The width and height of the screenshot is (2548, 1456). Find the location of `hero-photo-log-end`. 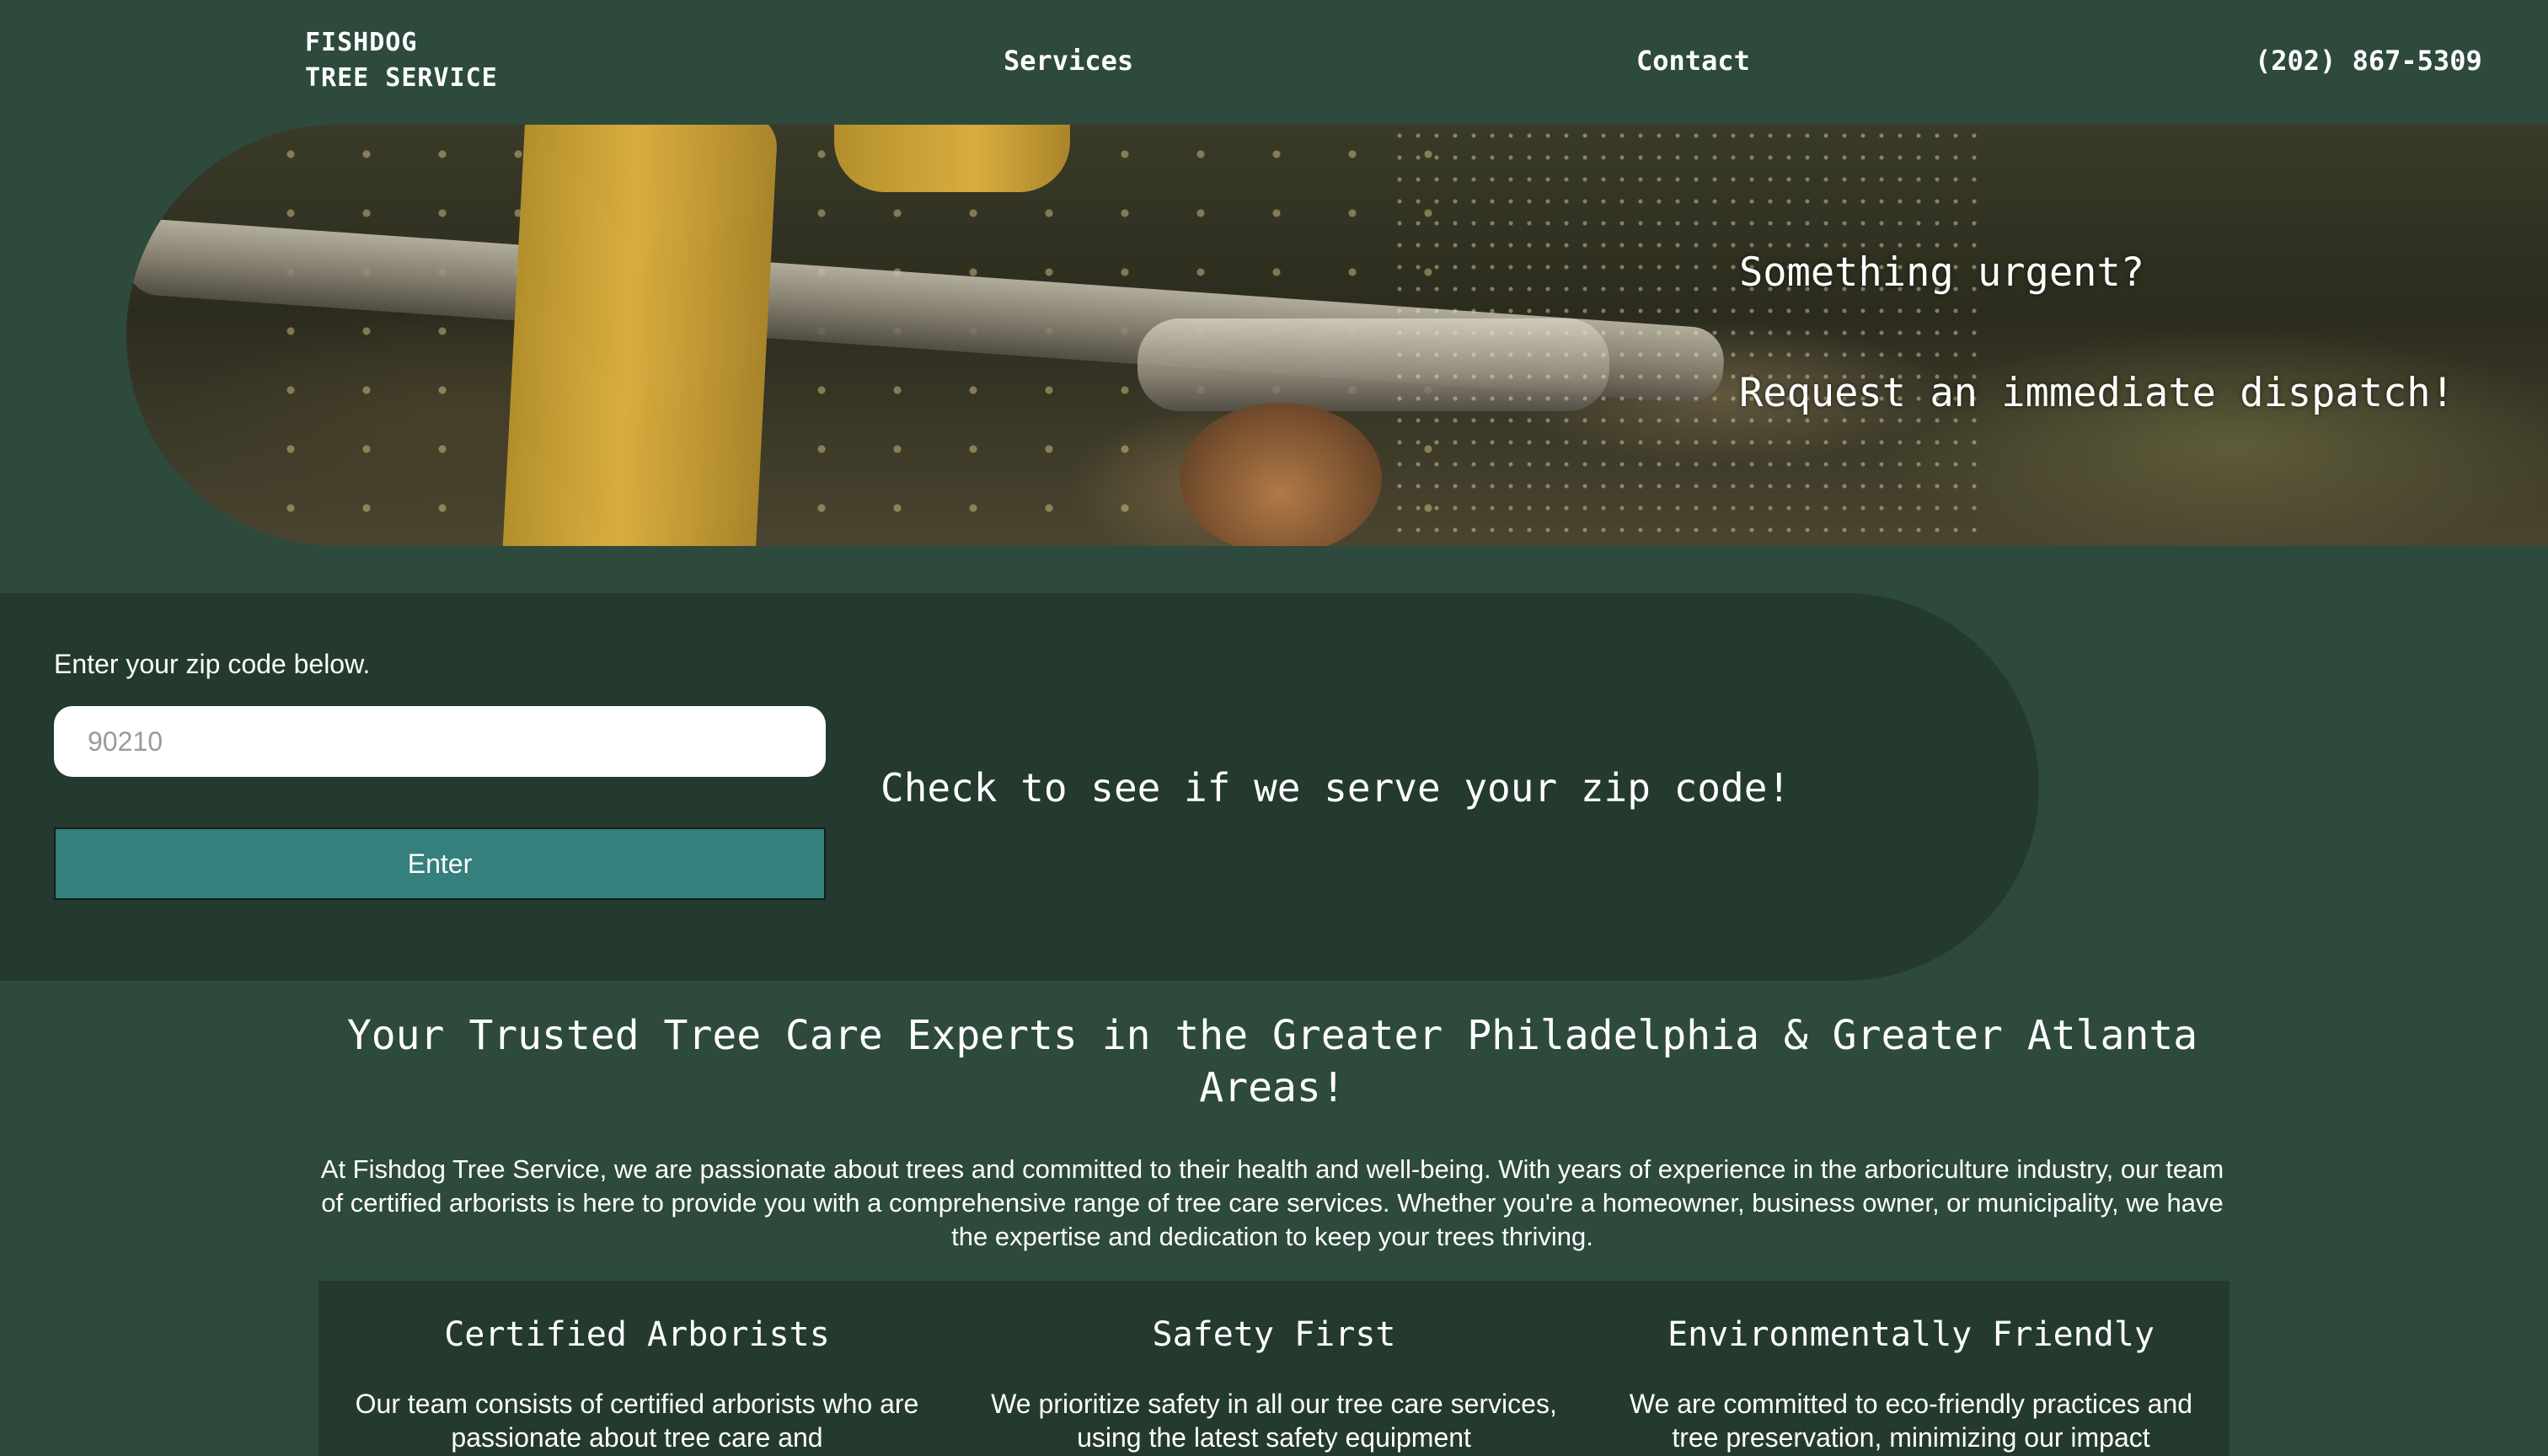

hero-photo-log-end is located at coordinates (1281, 474).